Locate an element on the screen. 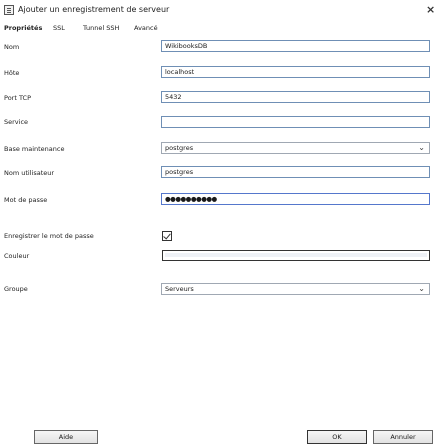  host-field: localhost is located at coordinates (295, 72).